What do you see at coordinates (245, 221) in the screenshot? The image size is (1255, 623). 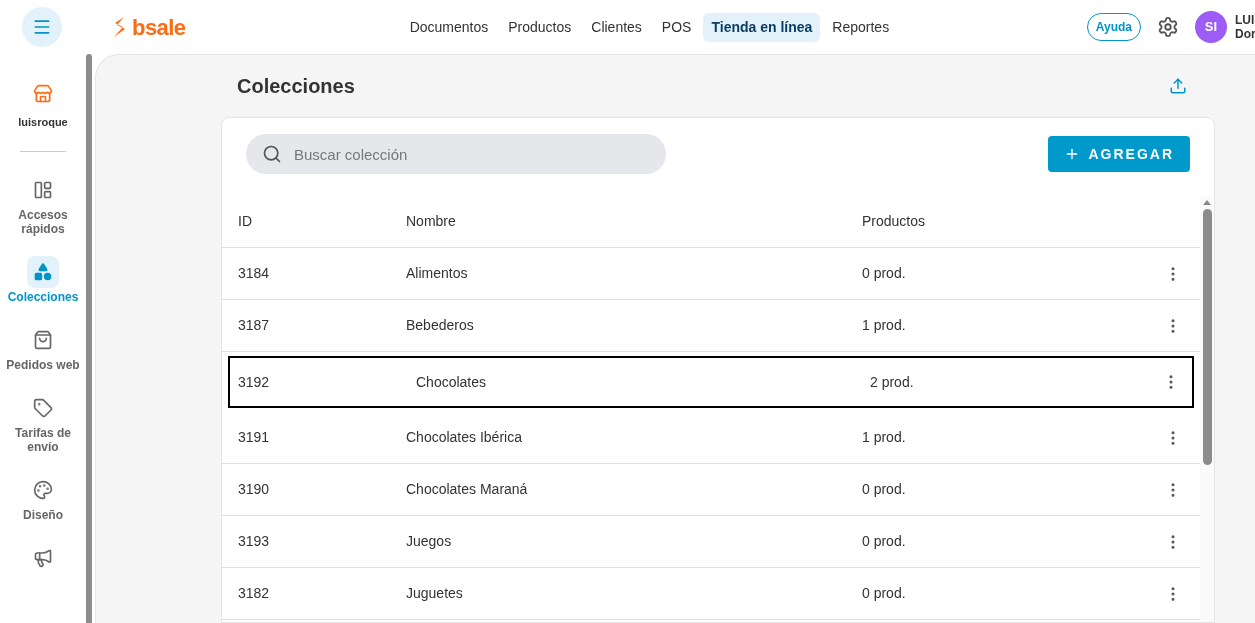 I see `column-header: ID` at bounding box center [245, 221].